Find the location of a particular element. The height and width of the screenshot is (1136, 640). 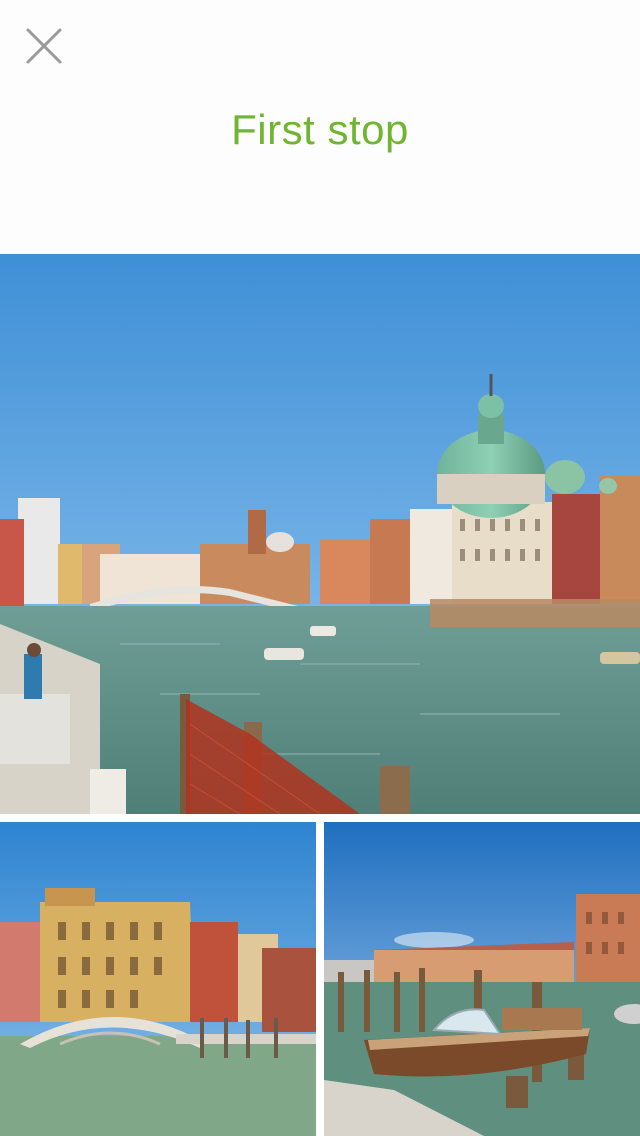

page-title: First stop is located at coordinates (320, 129).